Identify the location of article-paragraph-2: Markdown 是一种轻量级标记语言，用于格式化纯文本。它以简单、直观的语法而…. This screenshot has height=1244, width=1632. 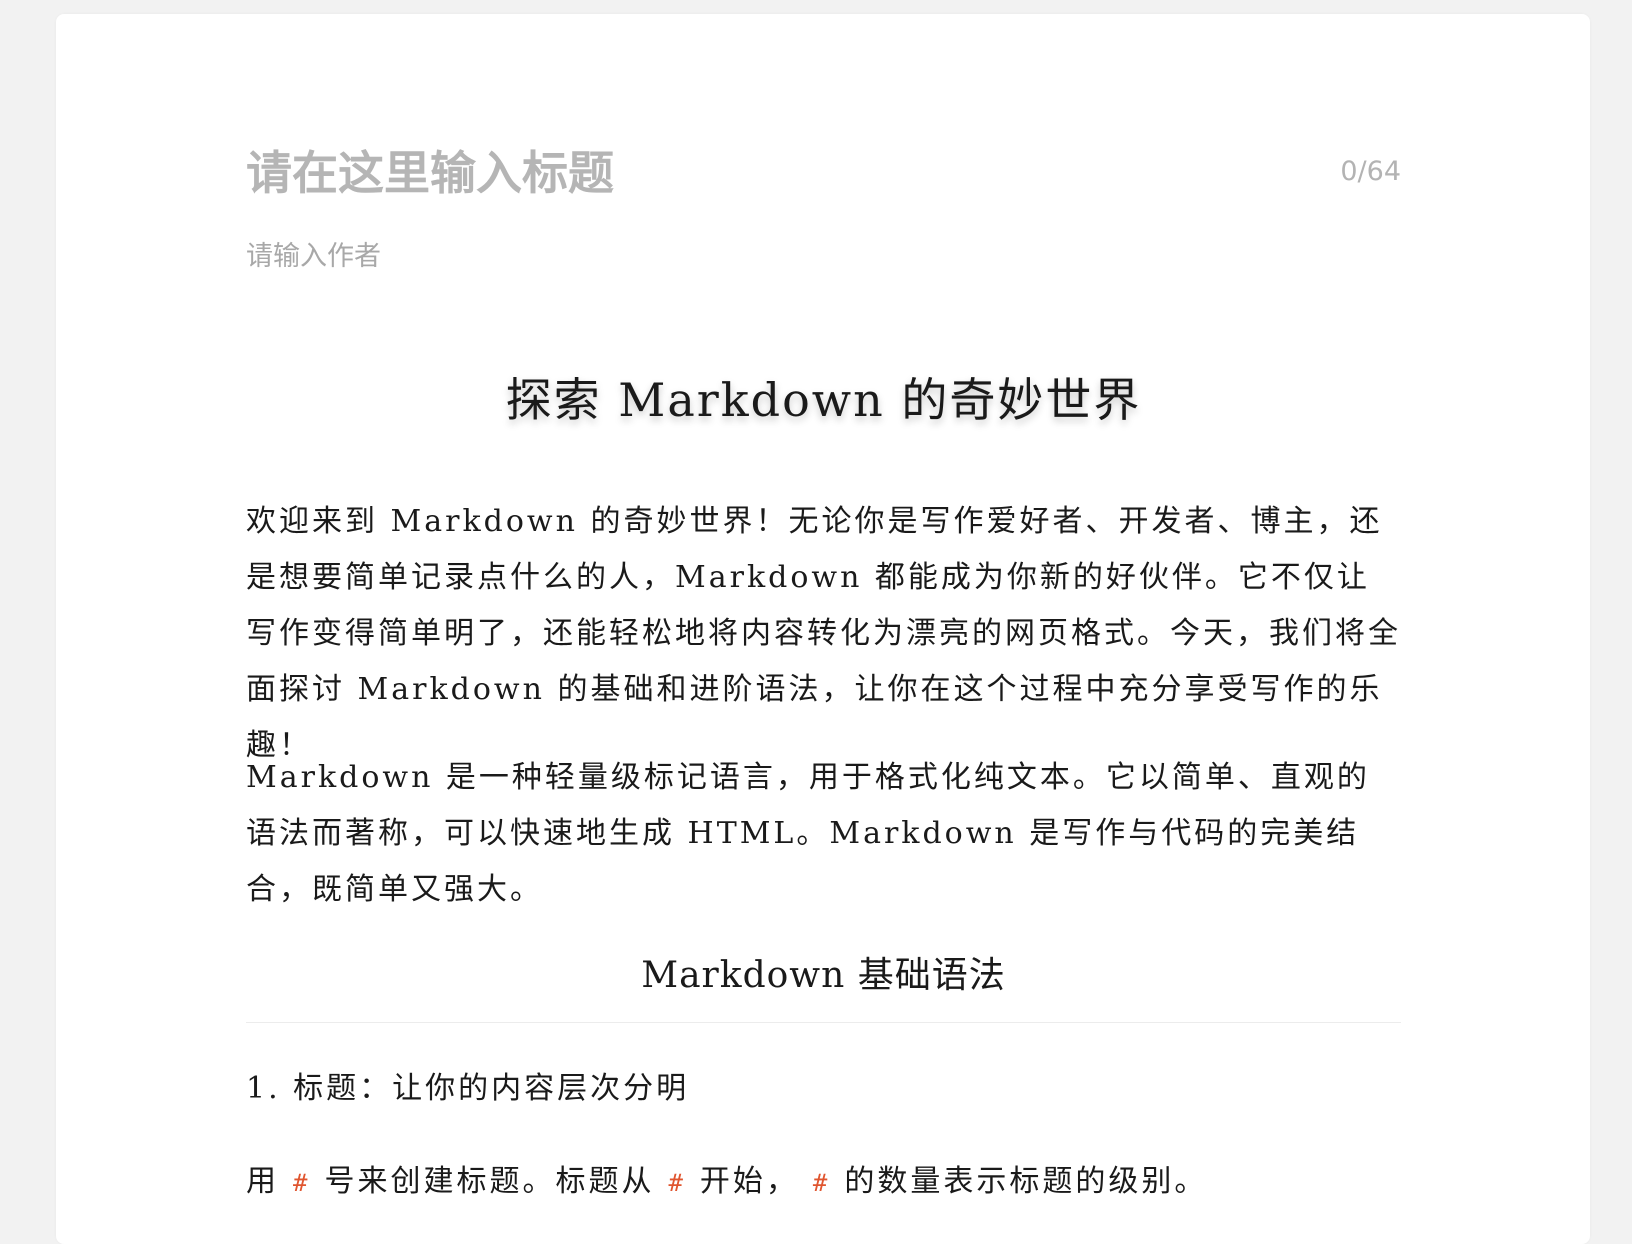
(808, 833).